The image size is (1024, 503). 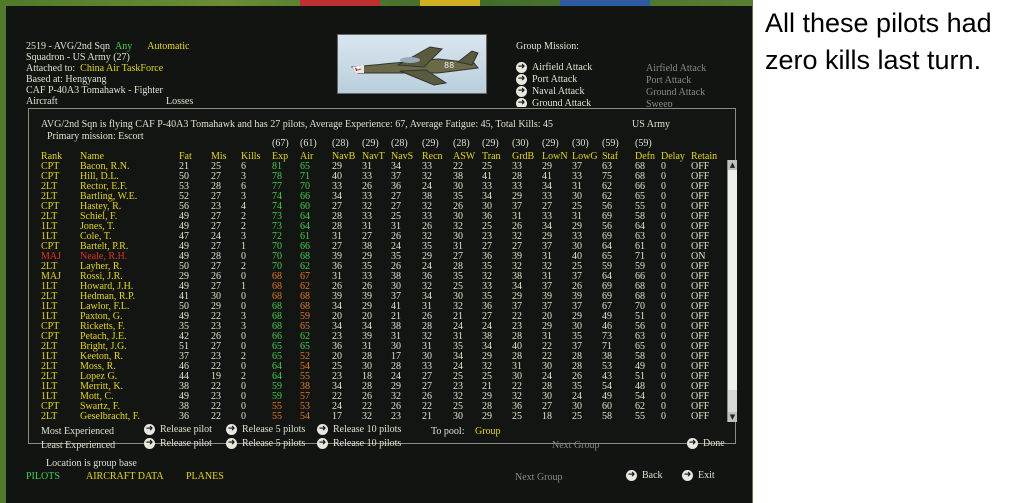 I want to click on pilot-stat-navt: 32, so click(x=367, y=416).